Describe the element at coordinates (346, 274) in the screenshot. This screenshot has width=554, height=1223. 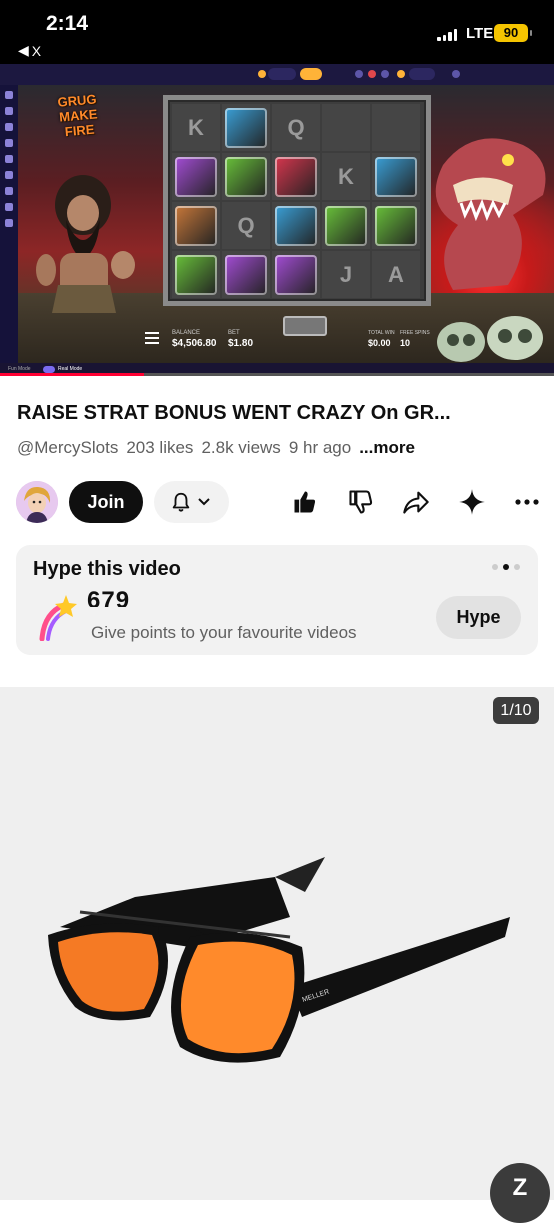
I see `reel-cell: J` at that location.